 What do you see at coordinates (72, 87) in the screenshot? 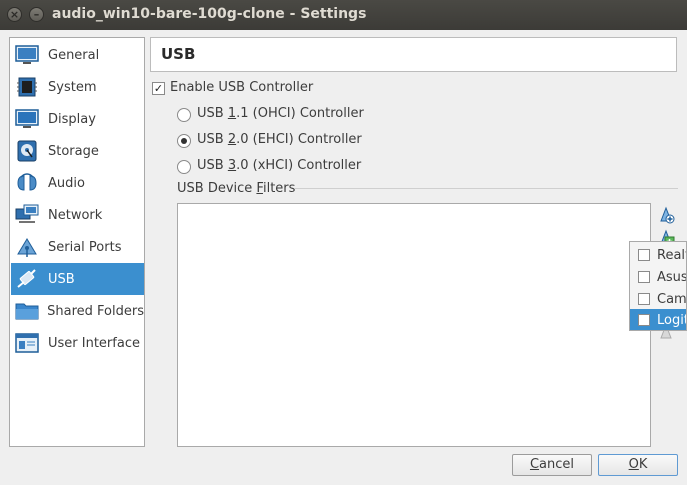
I see `sidebar-item-label: System` at bounding box center [72, 87].